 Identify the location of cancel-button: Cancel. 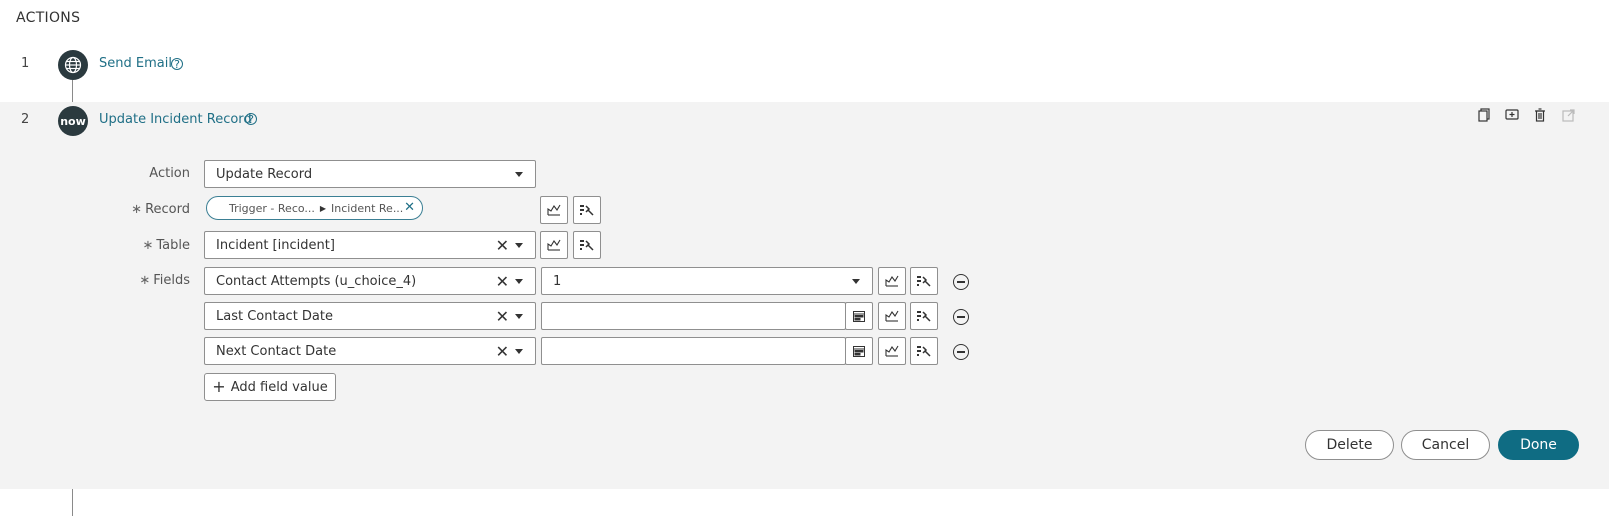
(1445, 445).